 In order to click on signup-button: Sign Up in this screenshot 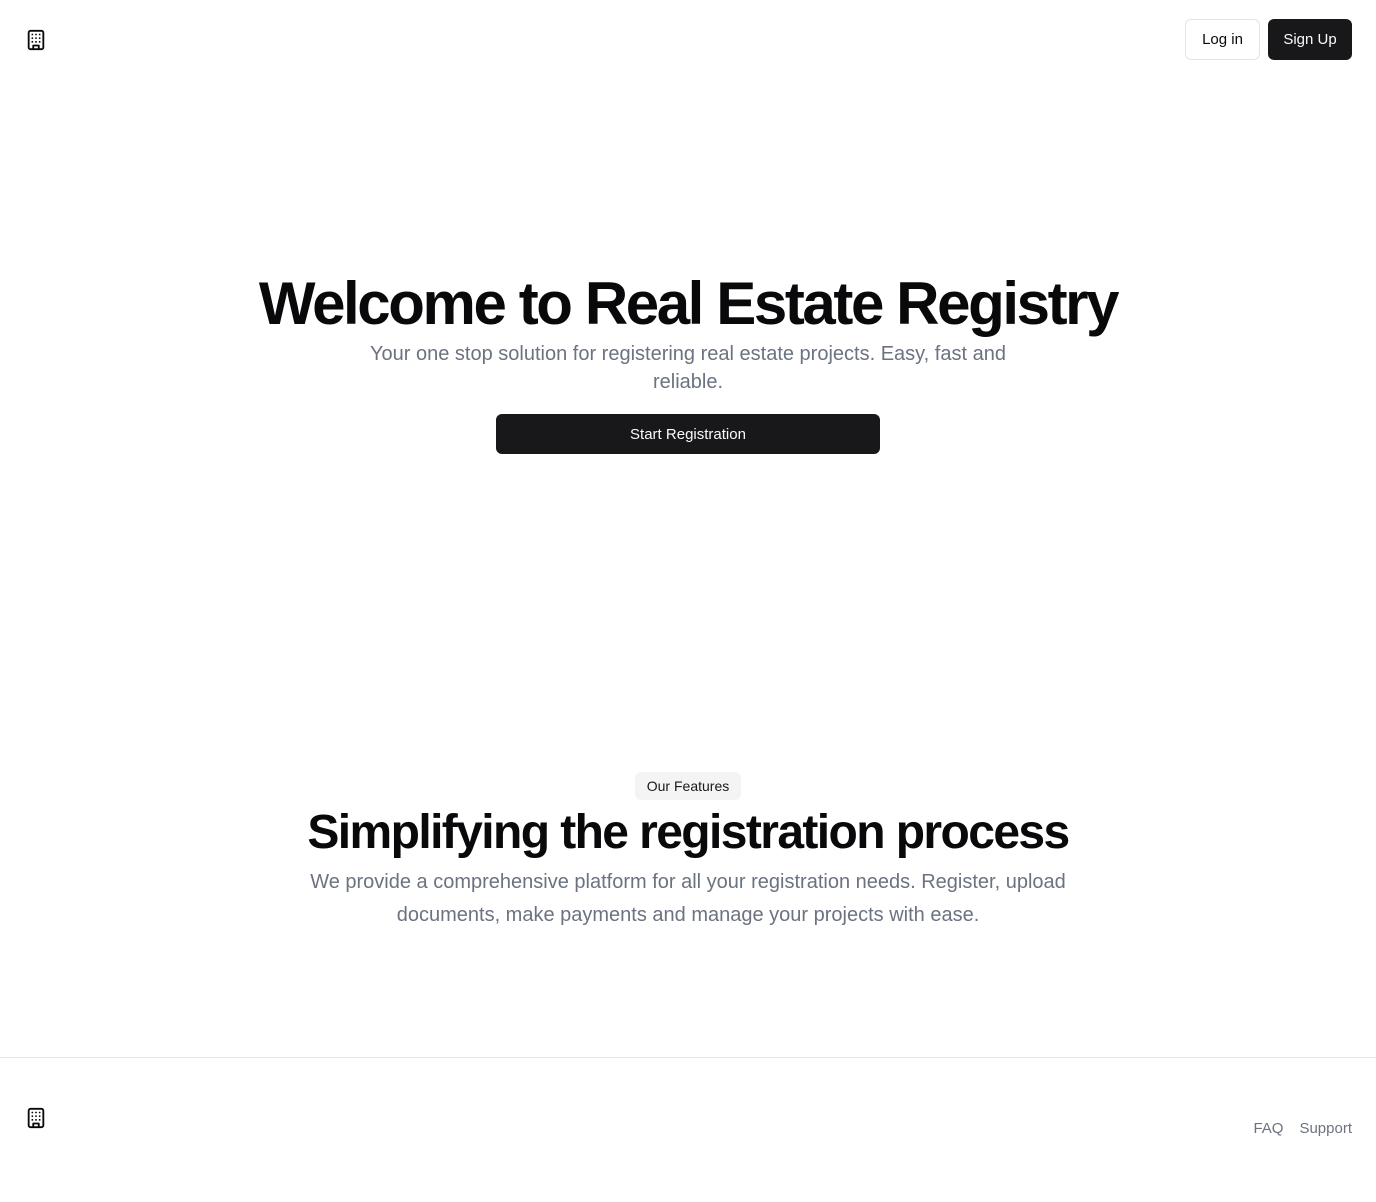, I will do `click(1310, 39)`.